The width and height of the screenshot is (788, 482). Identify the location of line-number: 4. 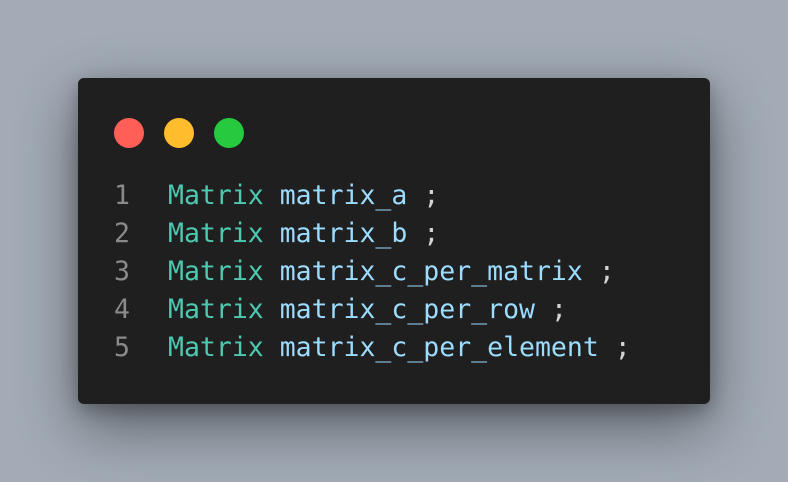
(122, 309).